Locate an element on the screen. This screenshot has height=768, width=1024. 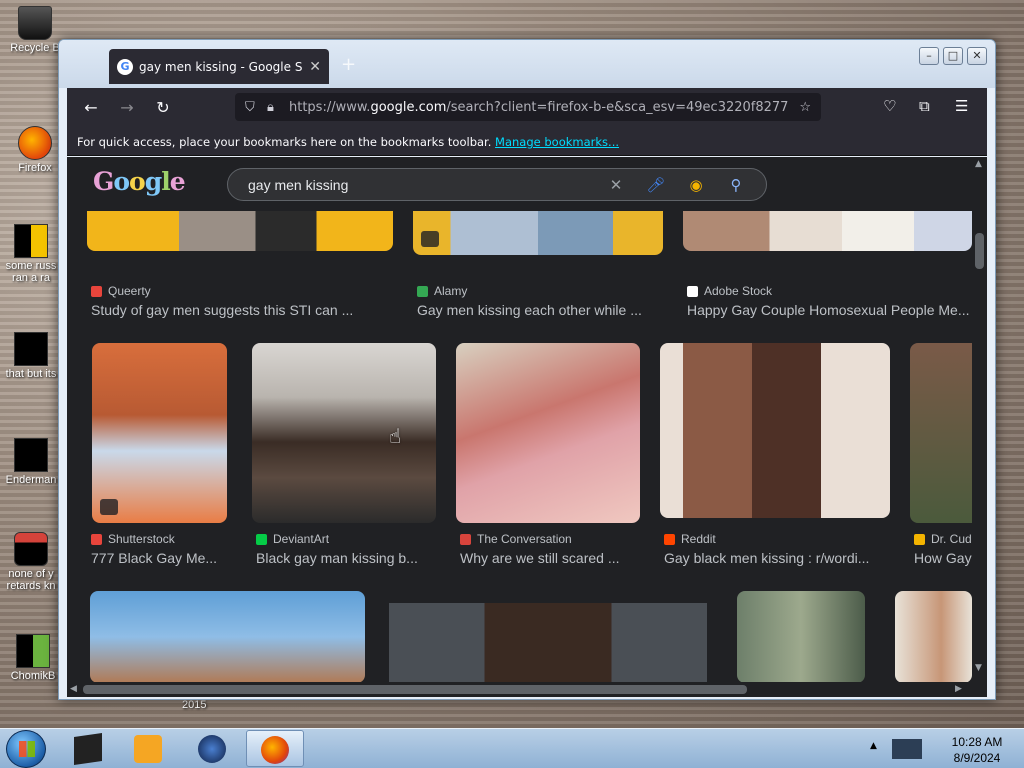
result-source: Shutterstock is located at coordinates (159, 539).